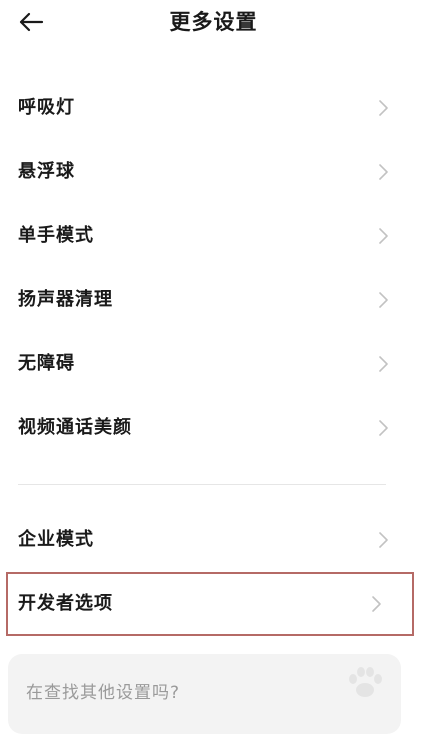 Image resolution: width=427 pixels, height=734 pixels. Describe the element at coordinates (213, 428) in the screenshot. I see `settings-item-video-call-beauty: 视频通话美颜` at that location.